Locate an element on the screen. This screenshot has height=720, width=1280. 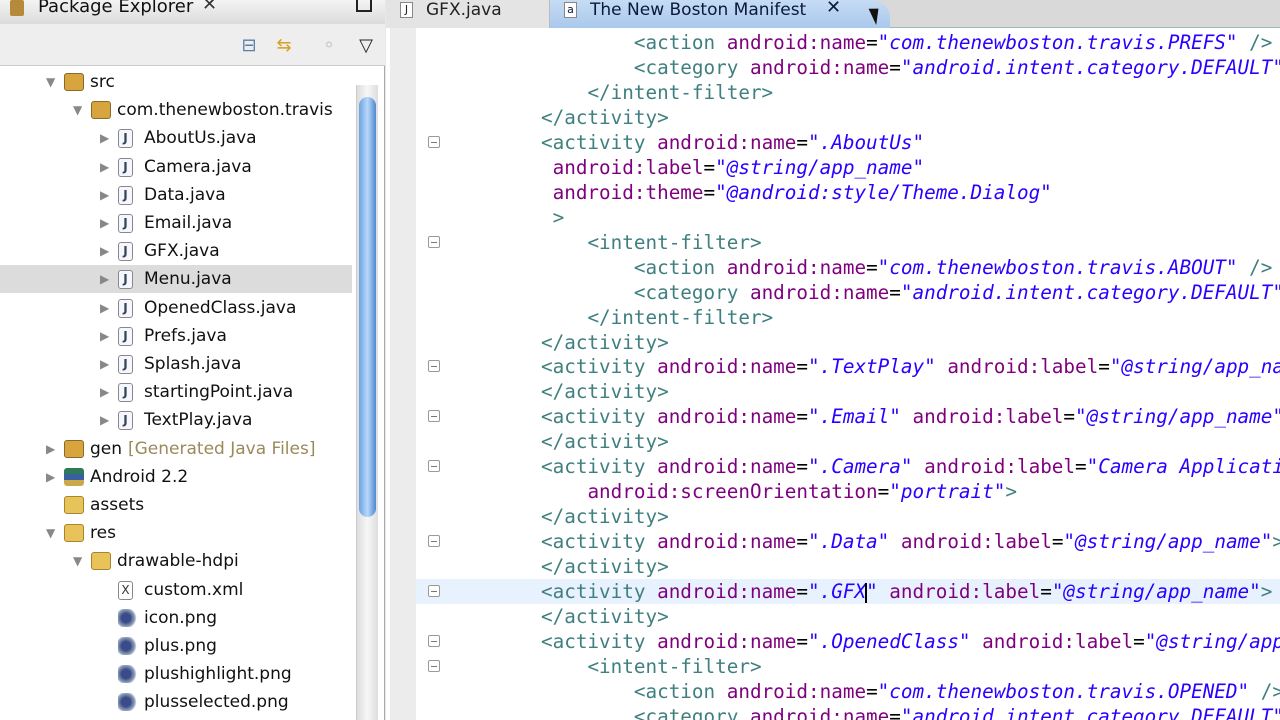
tree-item: Xcustom.xml is located at coordinates (176, 590).